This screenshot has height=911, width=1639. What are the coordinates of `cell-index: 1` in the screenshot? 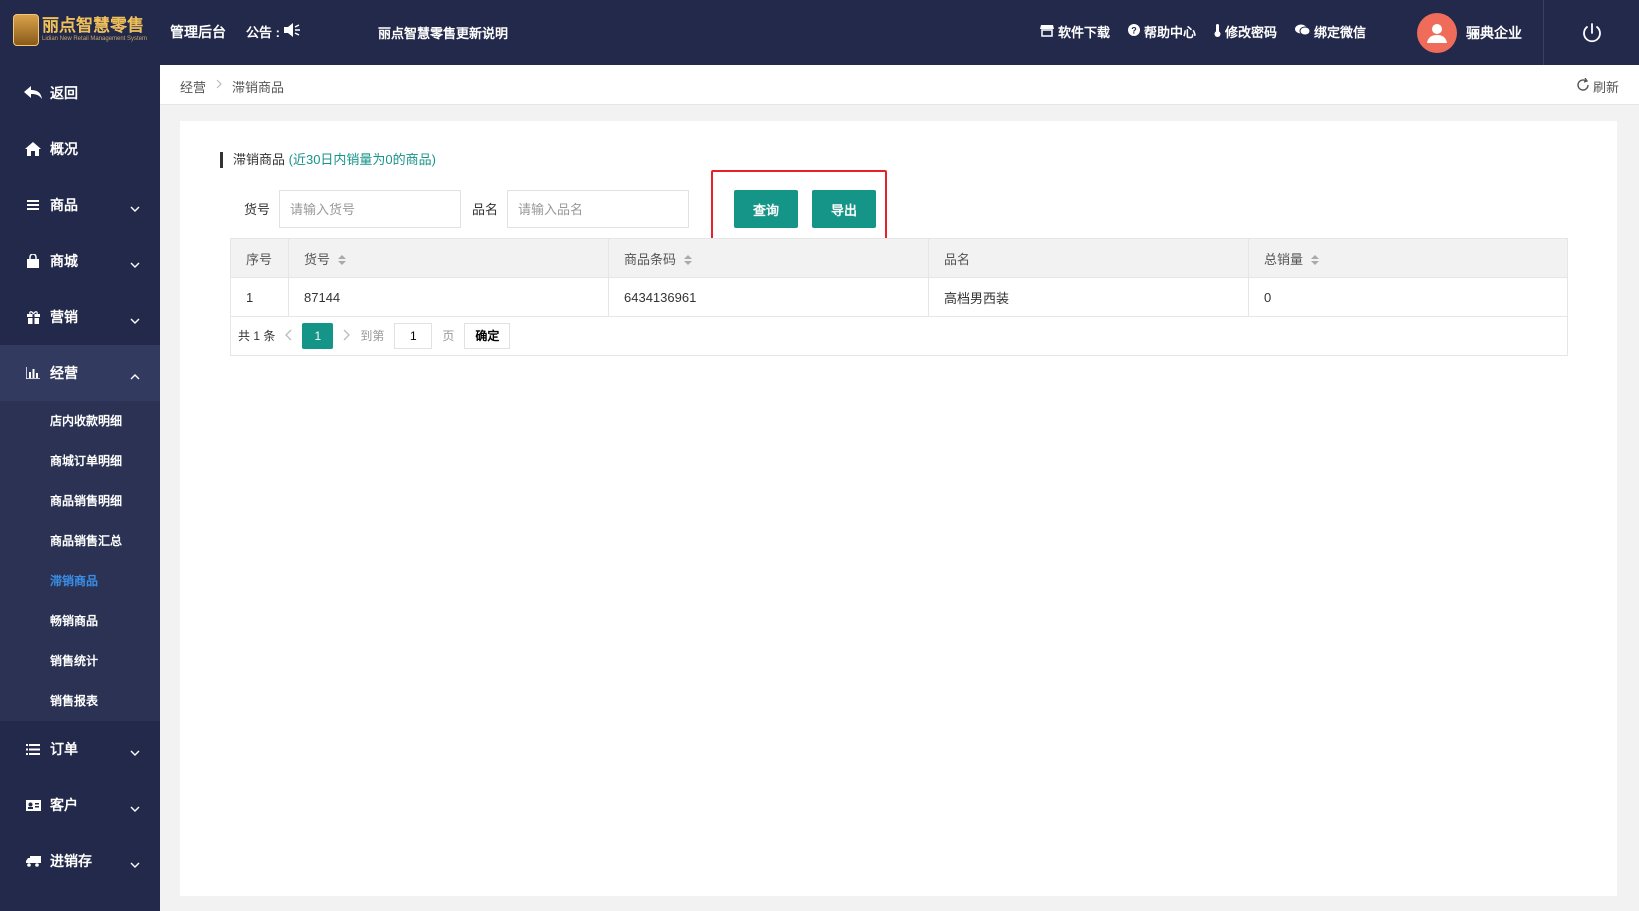 It's located at (259, 297).